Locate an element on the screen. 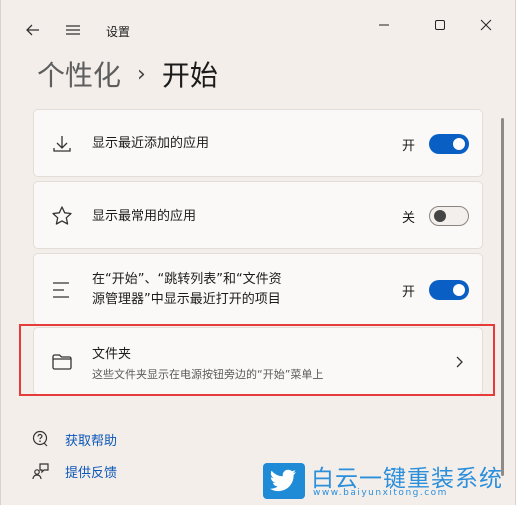 Image resolution: width=516 pixels, height=505 pixels. window-title: 设置 is located at coordinates (118, 32).